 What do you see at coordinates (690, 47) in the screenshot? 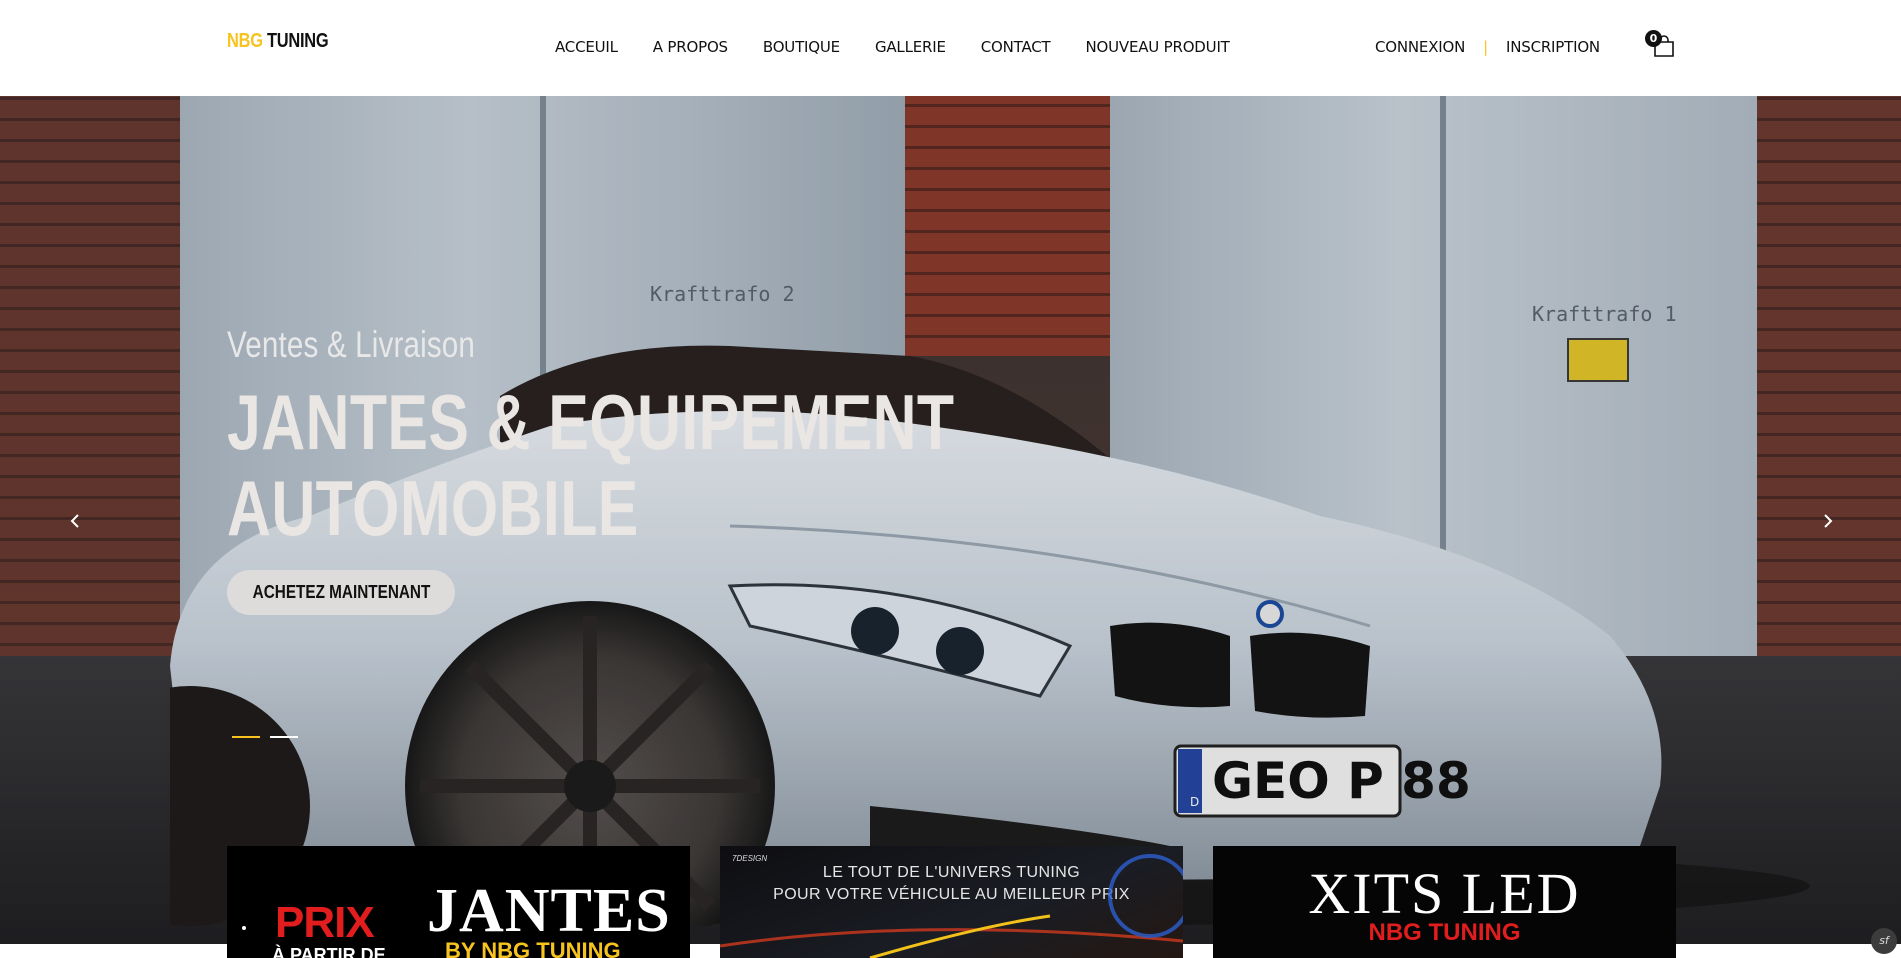
I see `nav-item-a-propos: A PROPOS` at bounding box center [690, 47].